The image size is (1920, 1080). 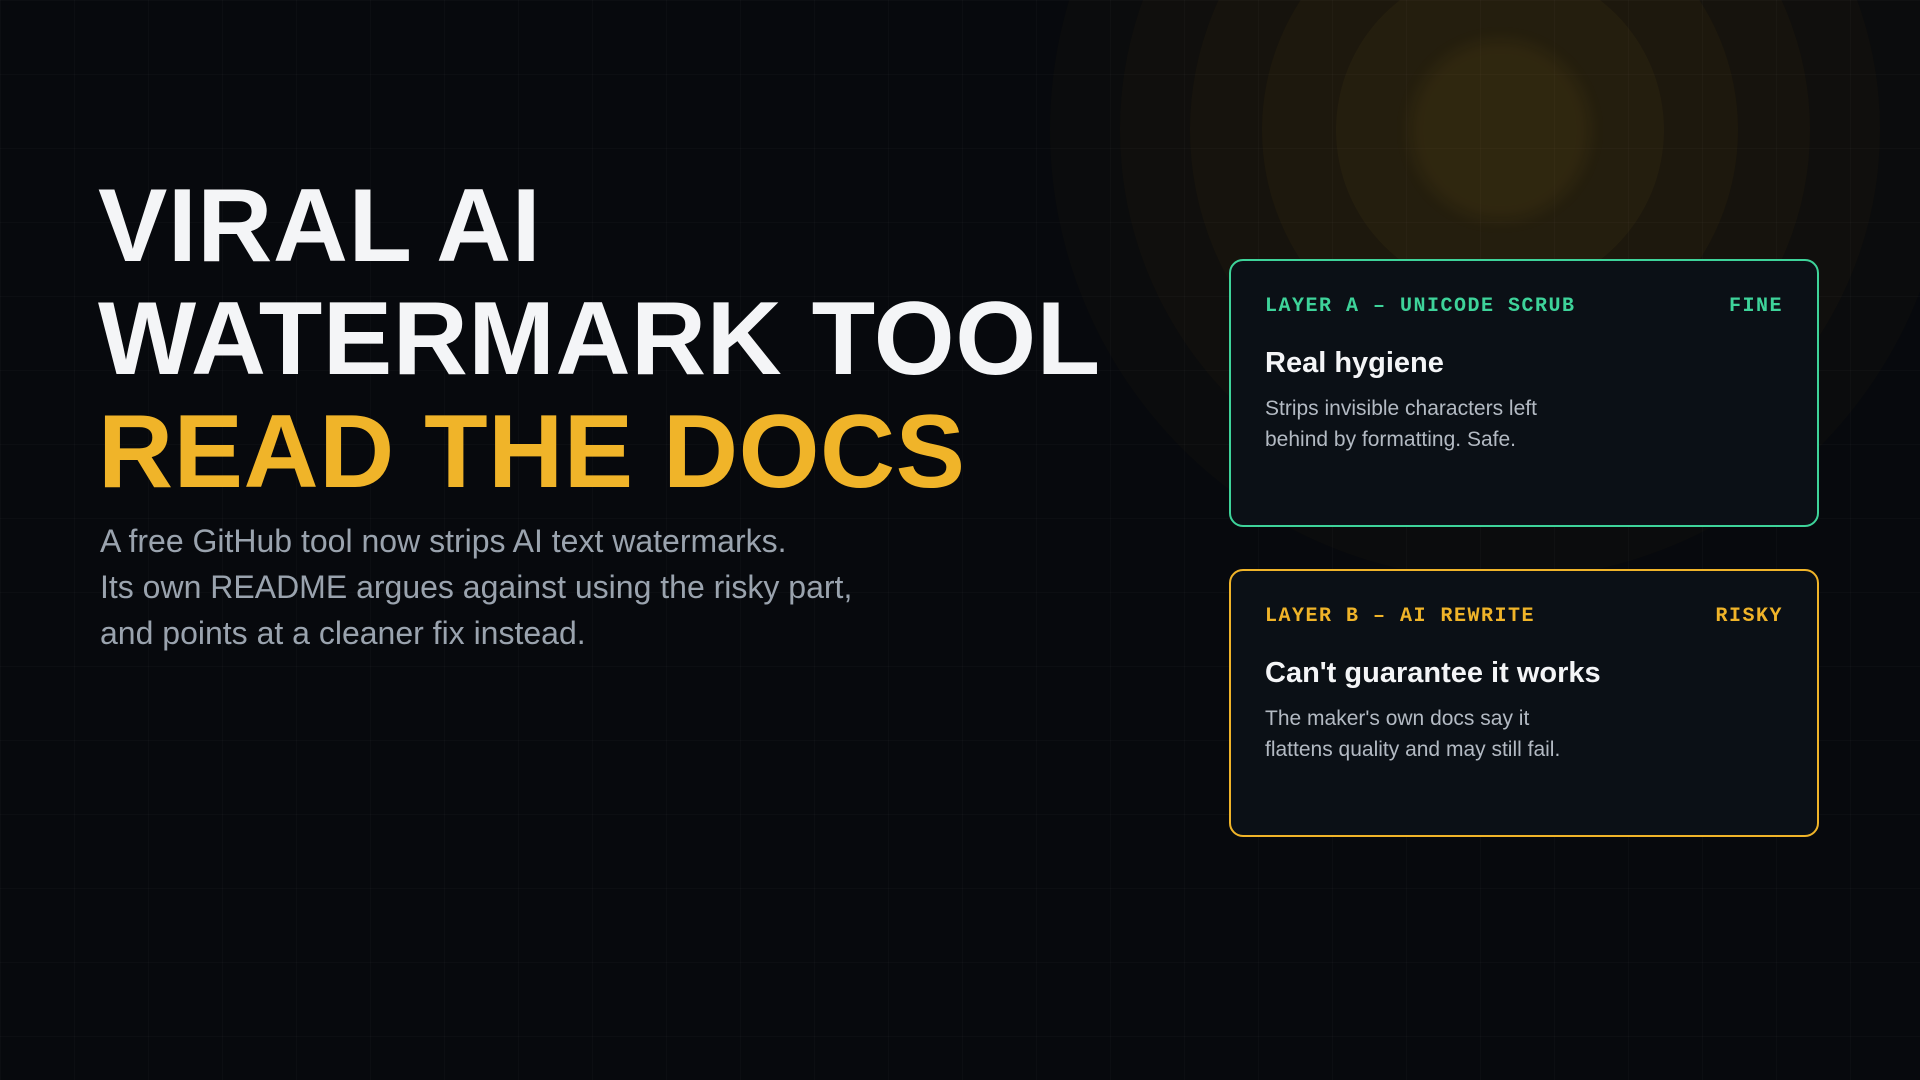 I want to click on subtitle-line-3: and points at a cleaner fix instead., so click(x=343, y=633).